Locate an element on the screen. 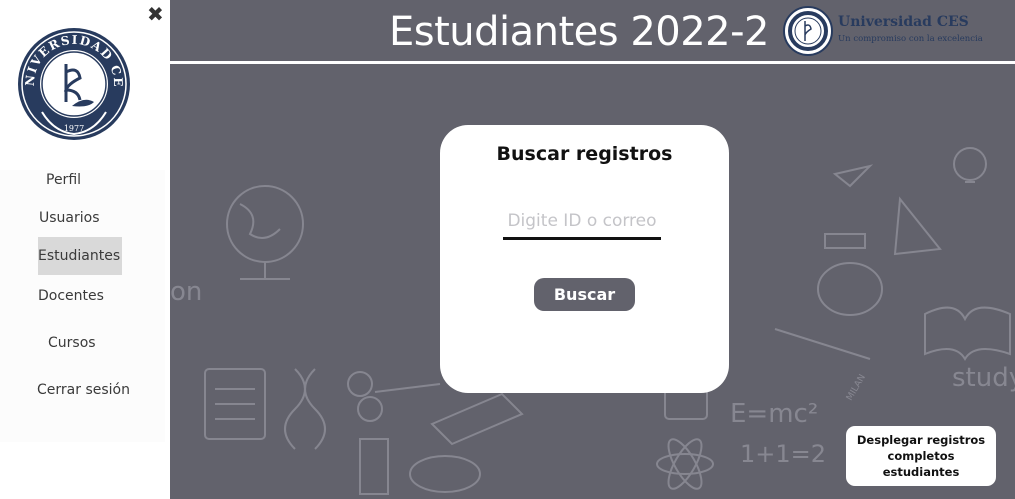  university-logo: UNIVERSIDAD CES 1977 is located at coordinates (72, 82).